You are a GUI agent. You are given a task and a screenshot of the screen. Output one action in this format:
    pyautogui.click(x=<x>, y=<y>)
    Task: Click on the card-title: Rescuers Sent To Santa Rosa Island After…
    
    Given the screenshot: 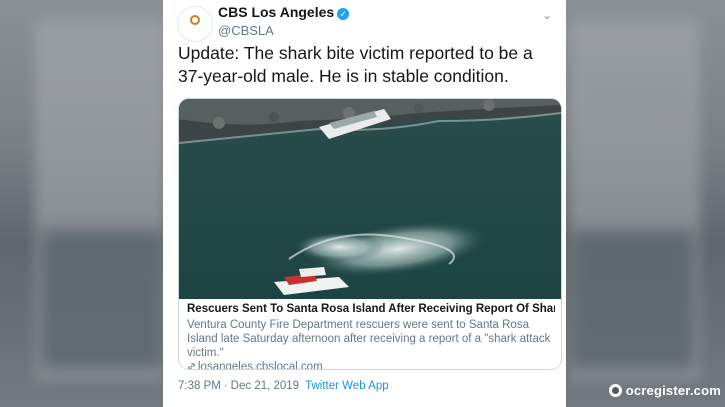 What is the action you would take?
    pyautogui.click(x=371, y=309)
    